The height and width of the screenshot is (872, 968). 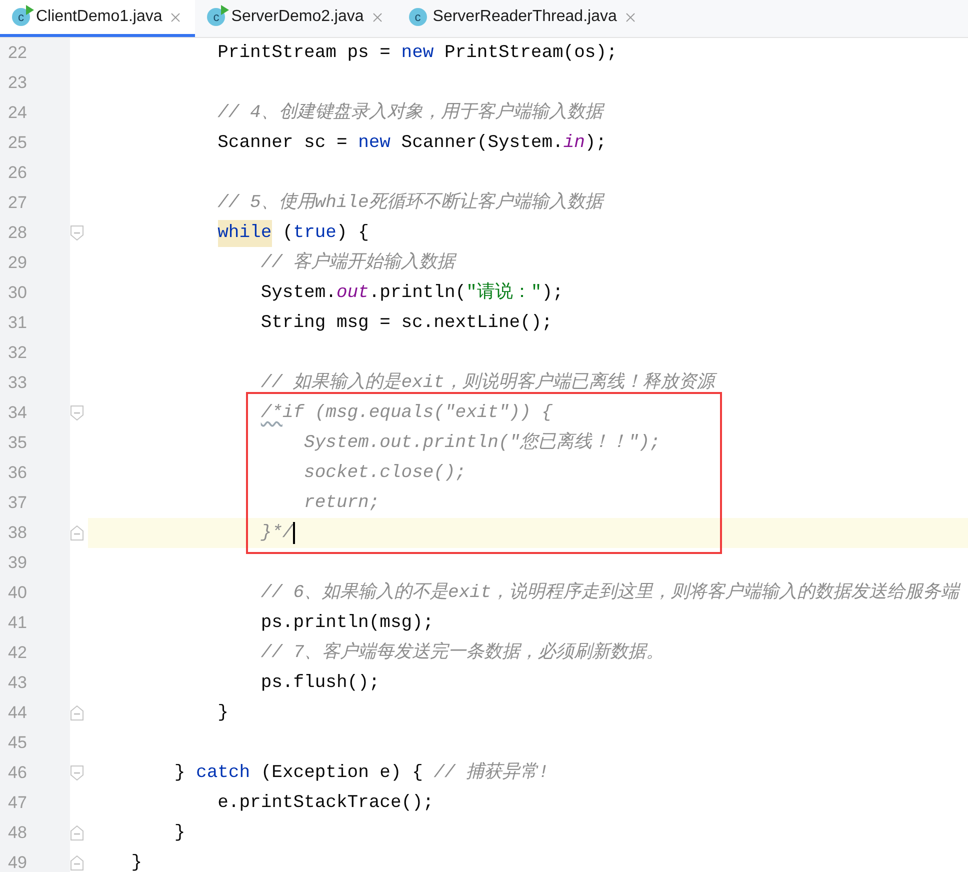 What do you see at coordinates (17, 203) in the screenshot?
I see `line-number: 27` at bounding box center [17, 203].